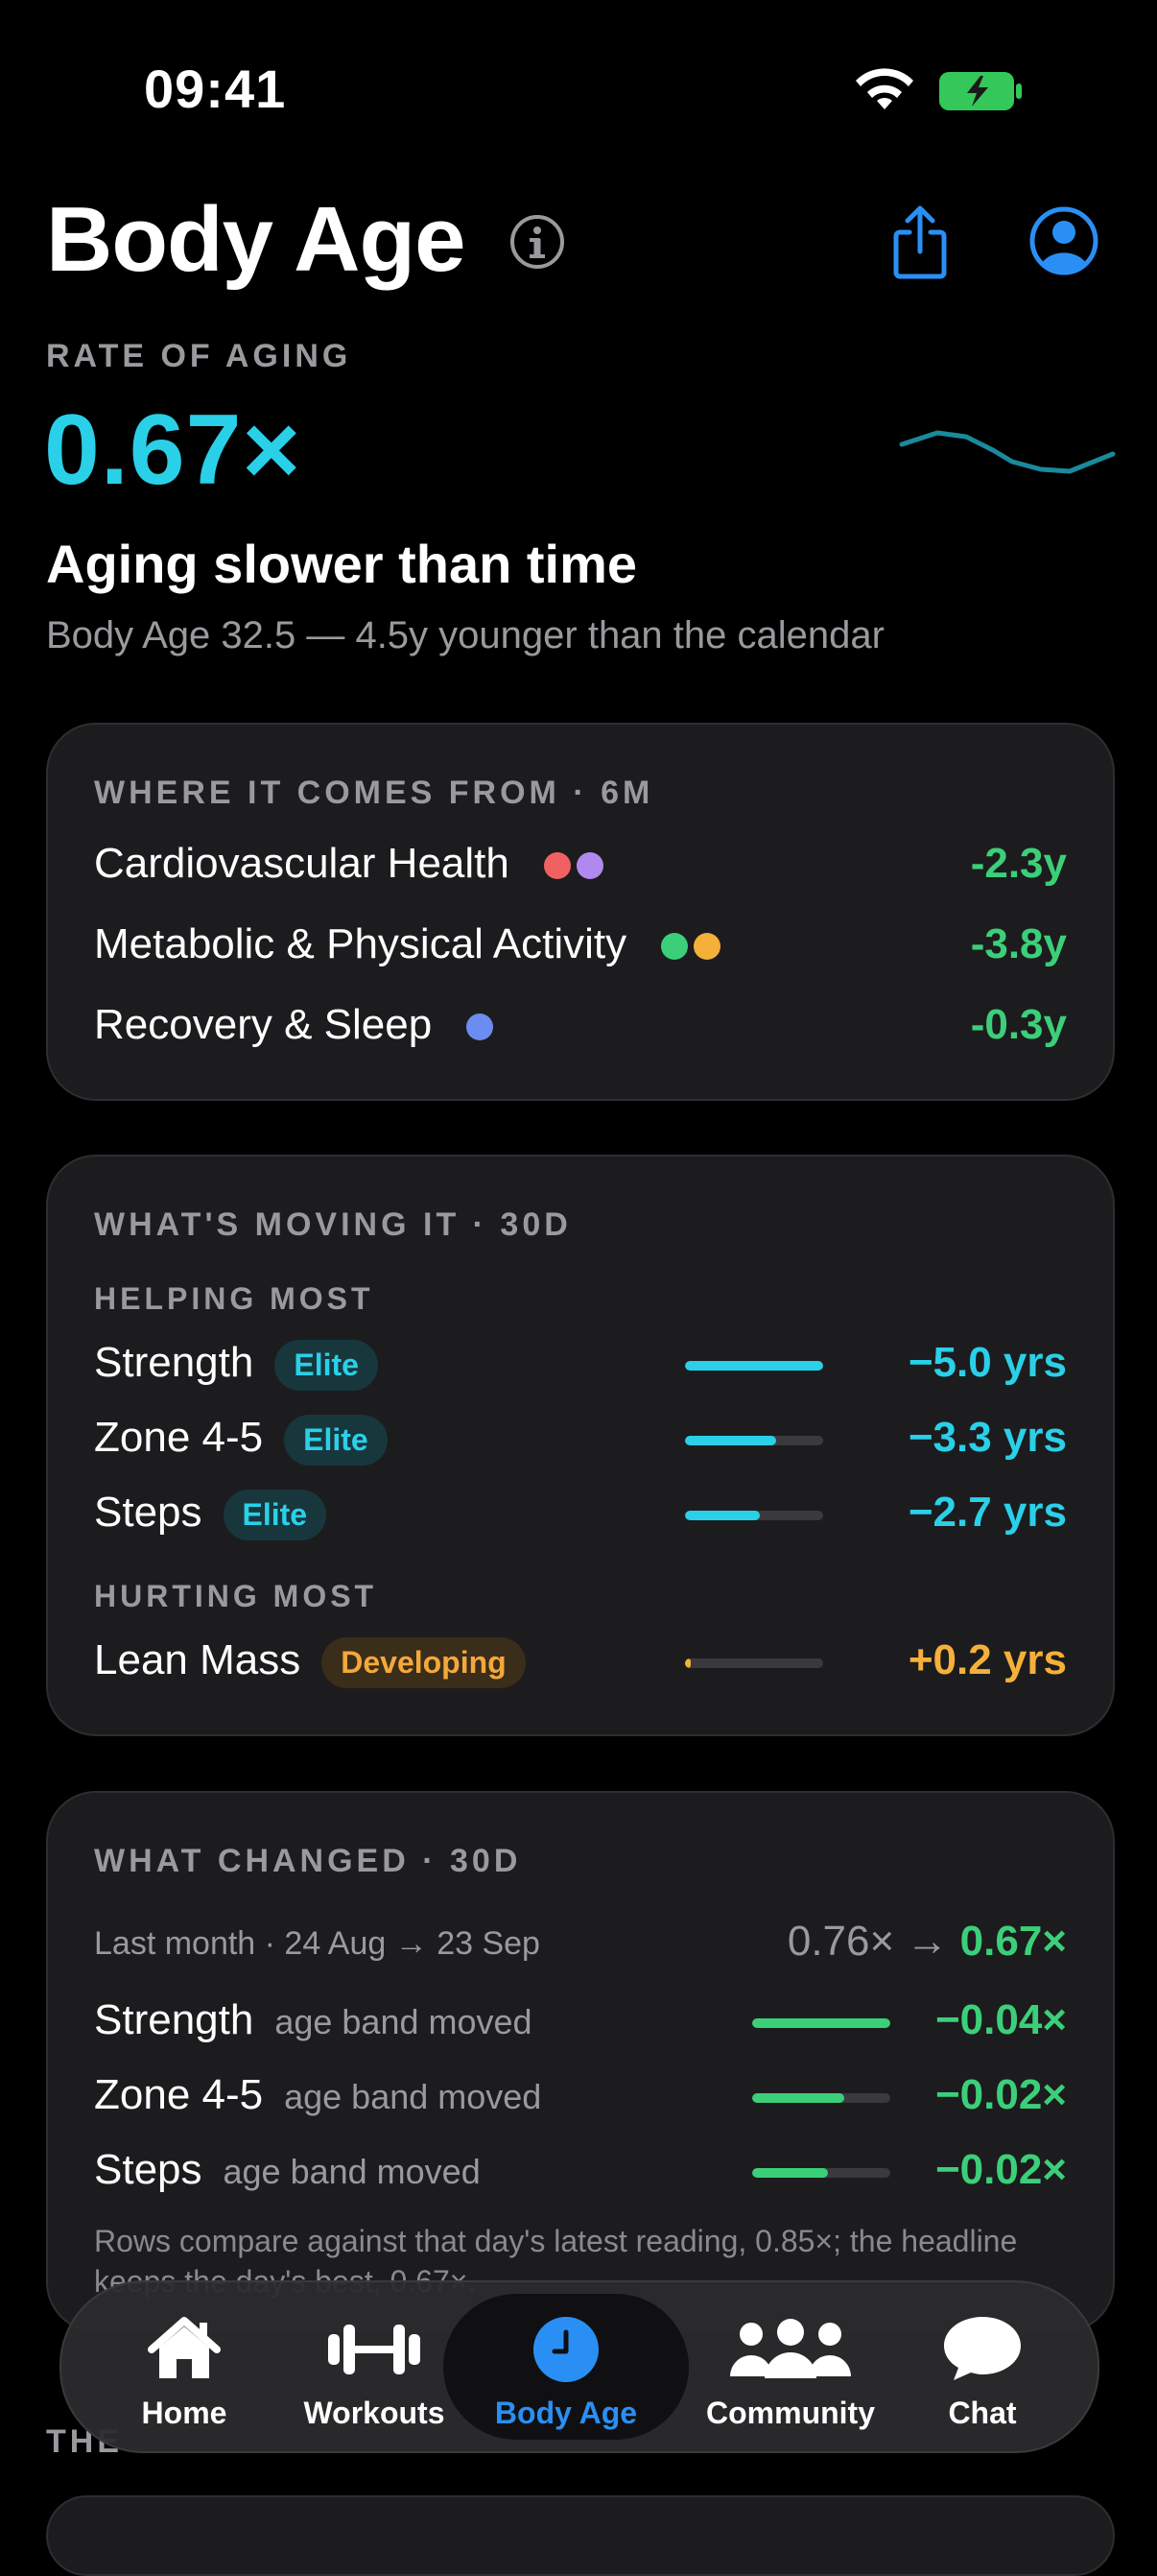 The width and height of the screenshot is (1157, 2576). Describe the element at coordinates (179, 1437) in the screenshot. I see `driver-name: Zone 4-5` at that location.